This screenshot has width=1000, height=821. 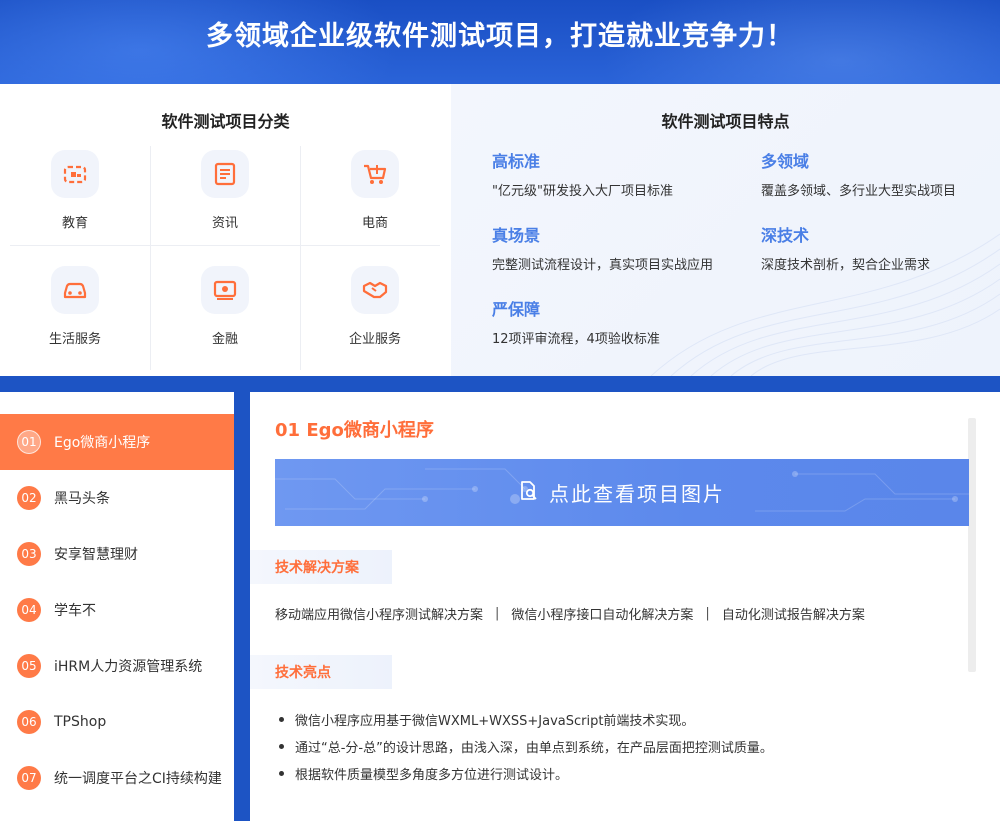 I want to click on feature-title: 真场景, so click(x=516, y=235).